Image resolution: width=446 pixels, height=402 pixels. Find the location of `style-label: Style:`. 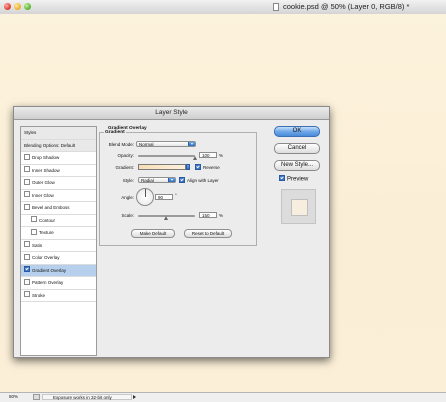

style-label: Style: is located at coordinates (128, 180).